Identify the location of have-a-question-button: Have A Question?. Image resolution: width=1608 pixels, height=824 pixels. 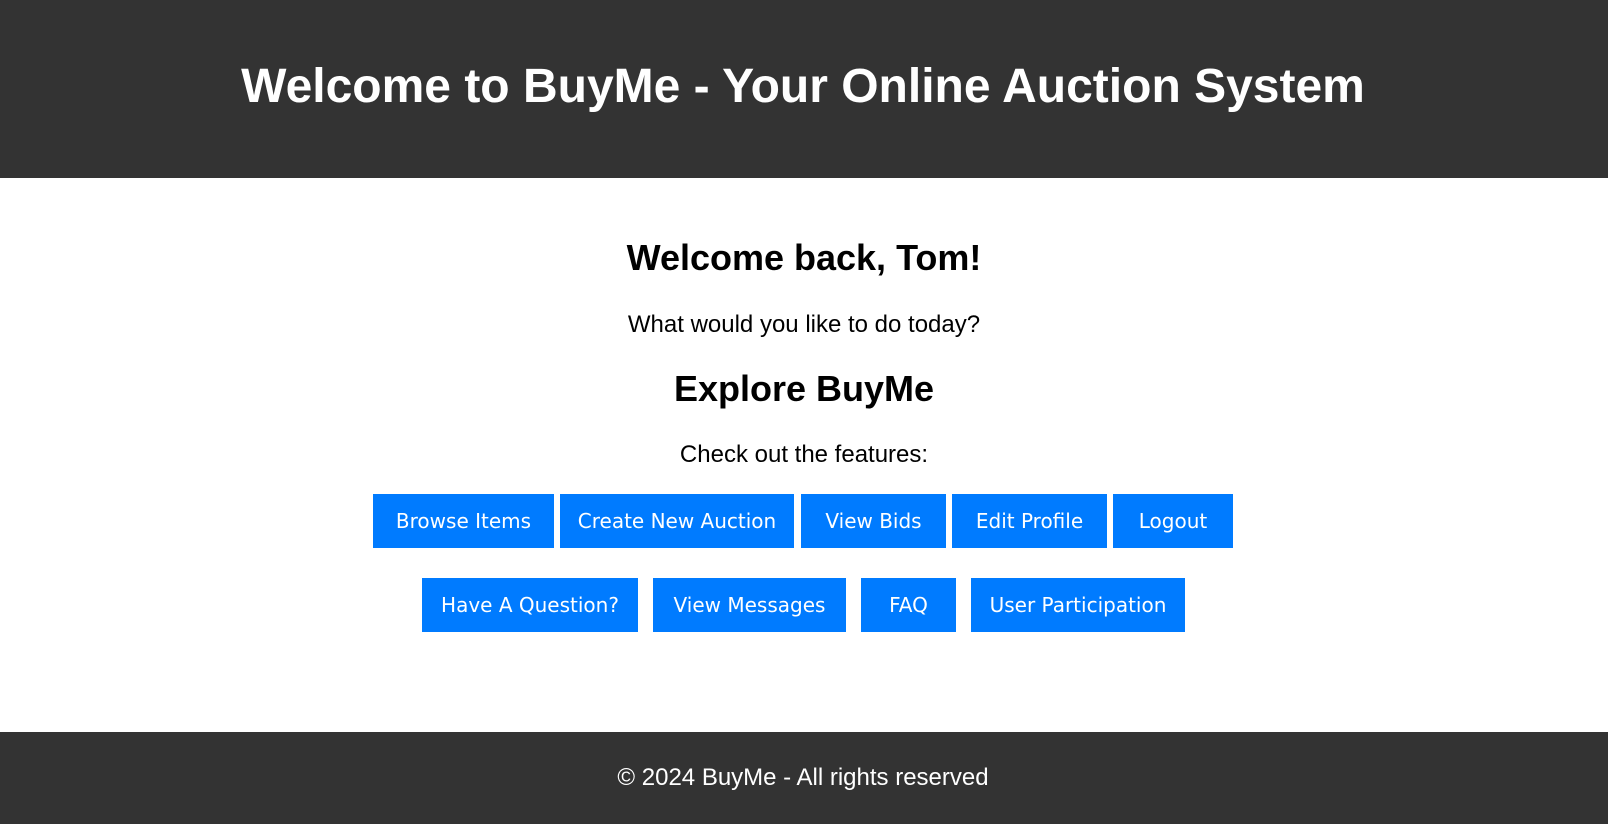
(530, 605).